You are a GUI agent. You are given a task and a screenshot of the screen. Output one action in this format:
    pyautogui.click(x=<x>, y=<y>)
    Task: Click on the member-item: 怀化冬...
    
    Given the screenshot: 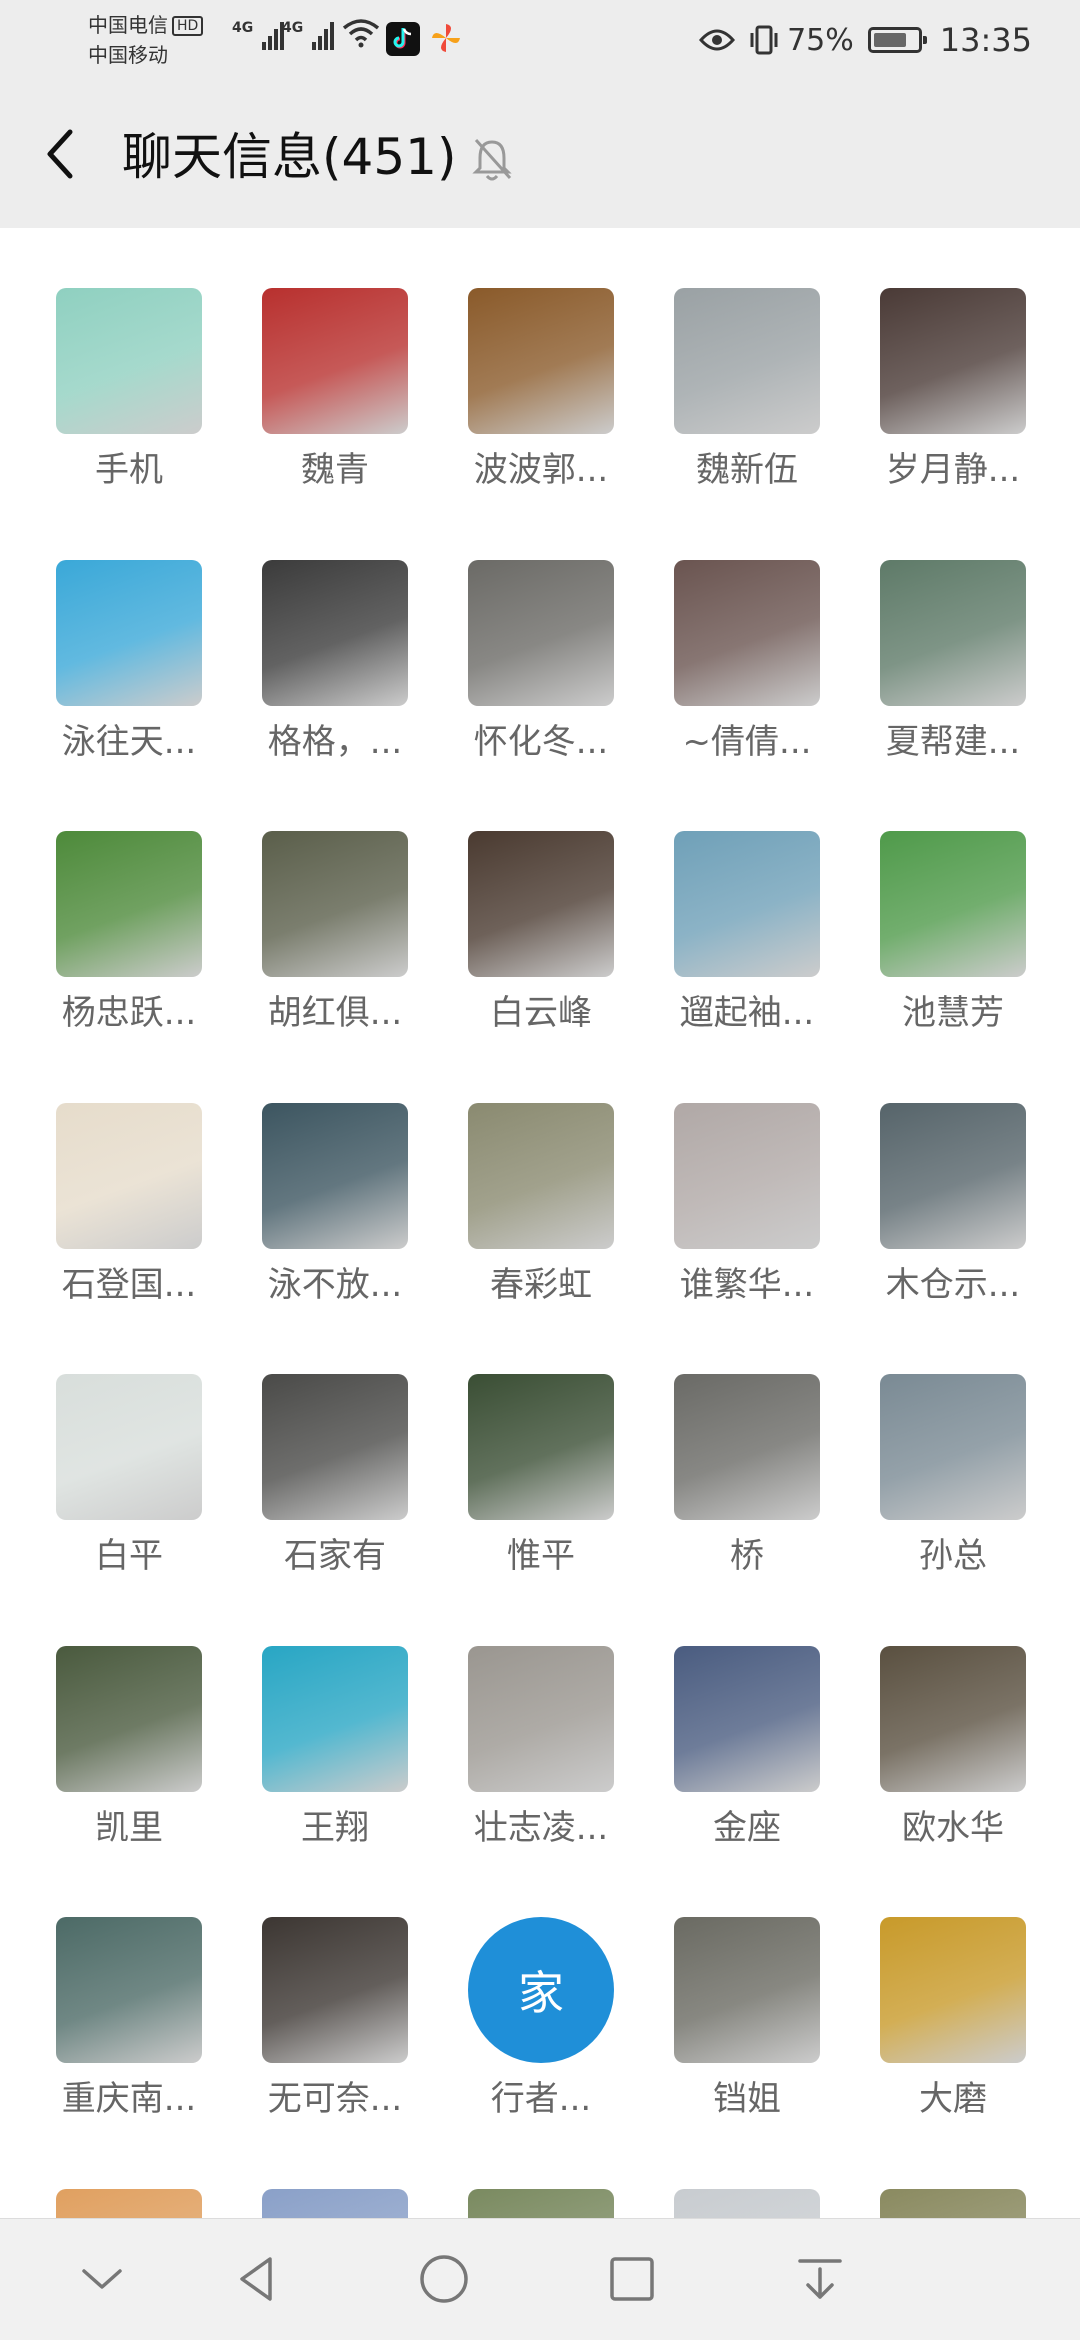 What is the action you would take?
    pyautogui.click(x=521, y=631)
    